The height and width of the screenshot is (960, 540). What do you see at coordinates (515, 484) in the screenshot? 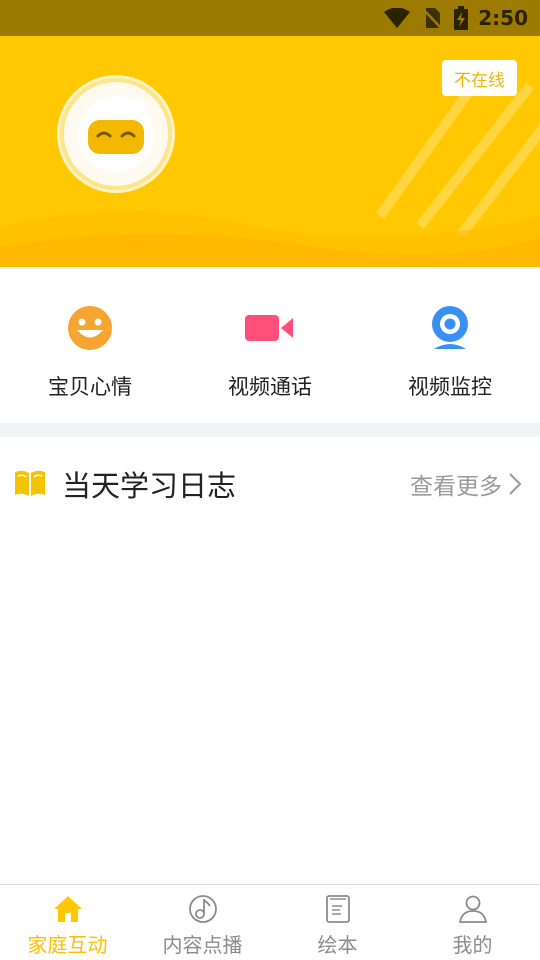
I see `chevron-right-icon` at bounding box center [515, 484].